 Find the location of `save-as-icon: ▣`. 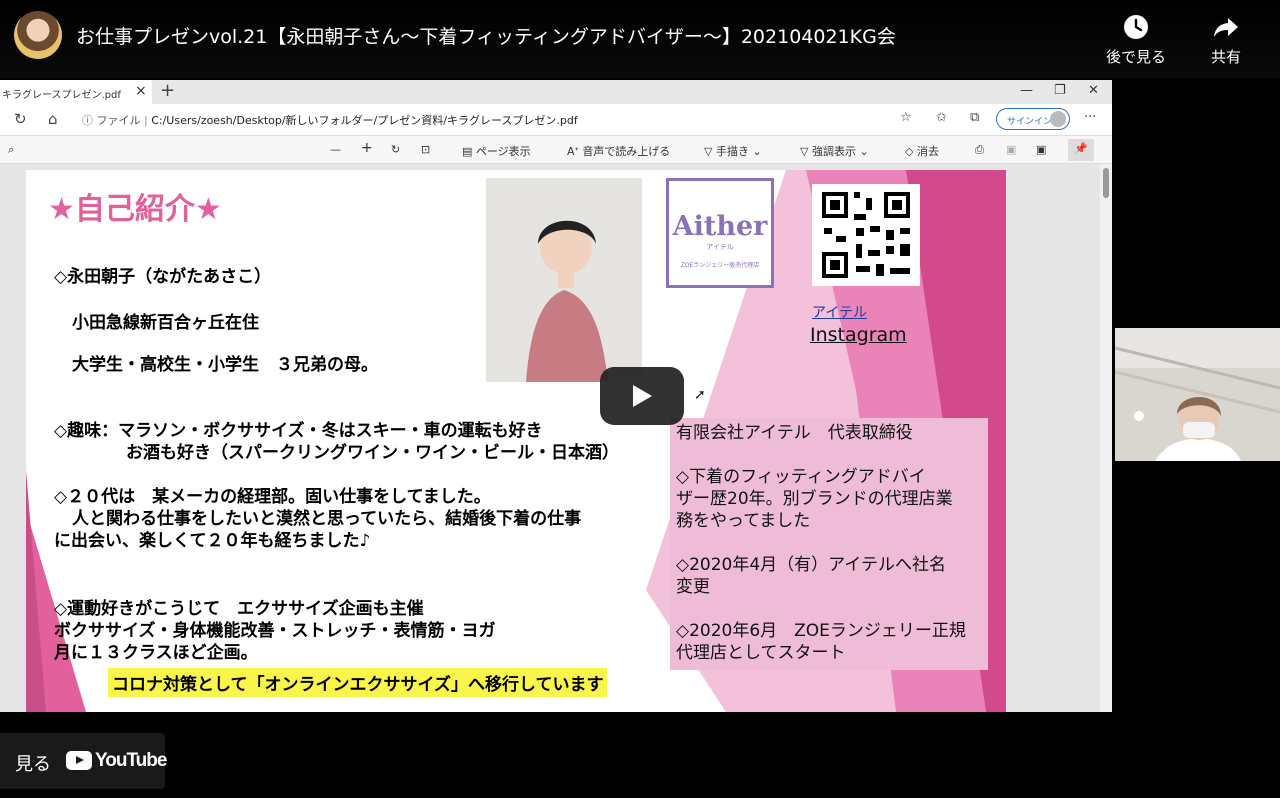

save-as-icon: ▣ is located at coordinates (1041, 149).